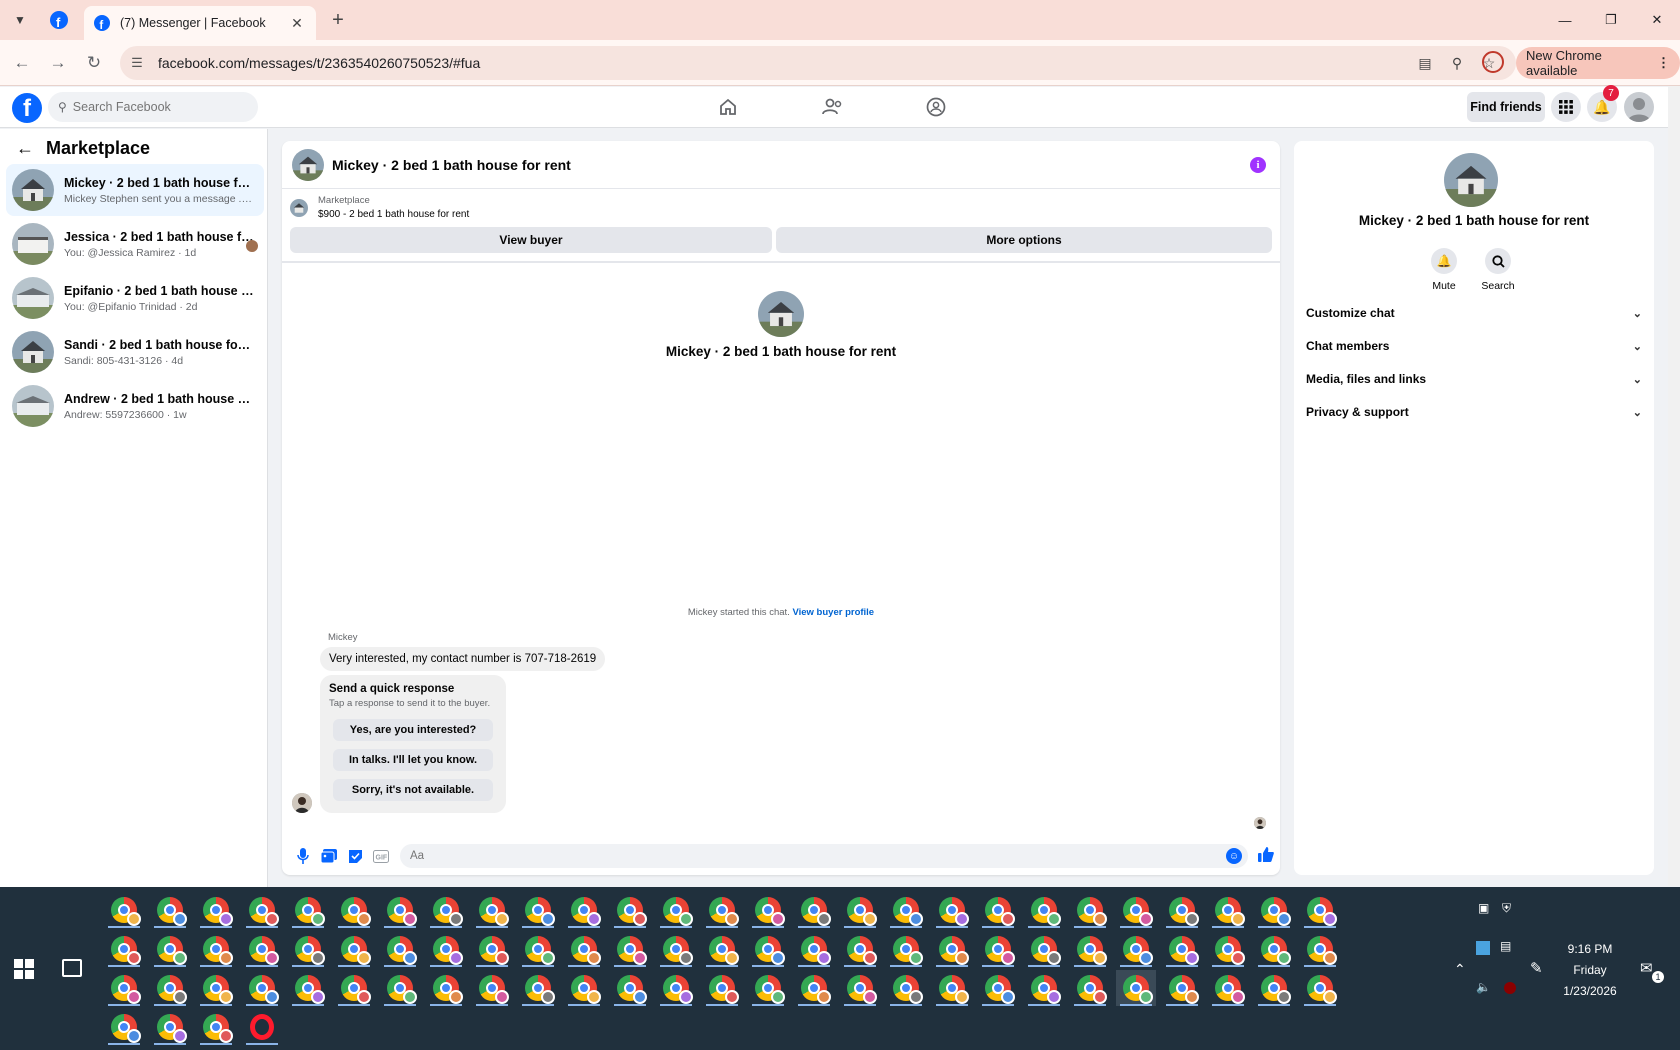 This screenshot has width=1680, height=1050. I want to click on meet-now-icon: ▣, so click(1483, 908).